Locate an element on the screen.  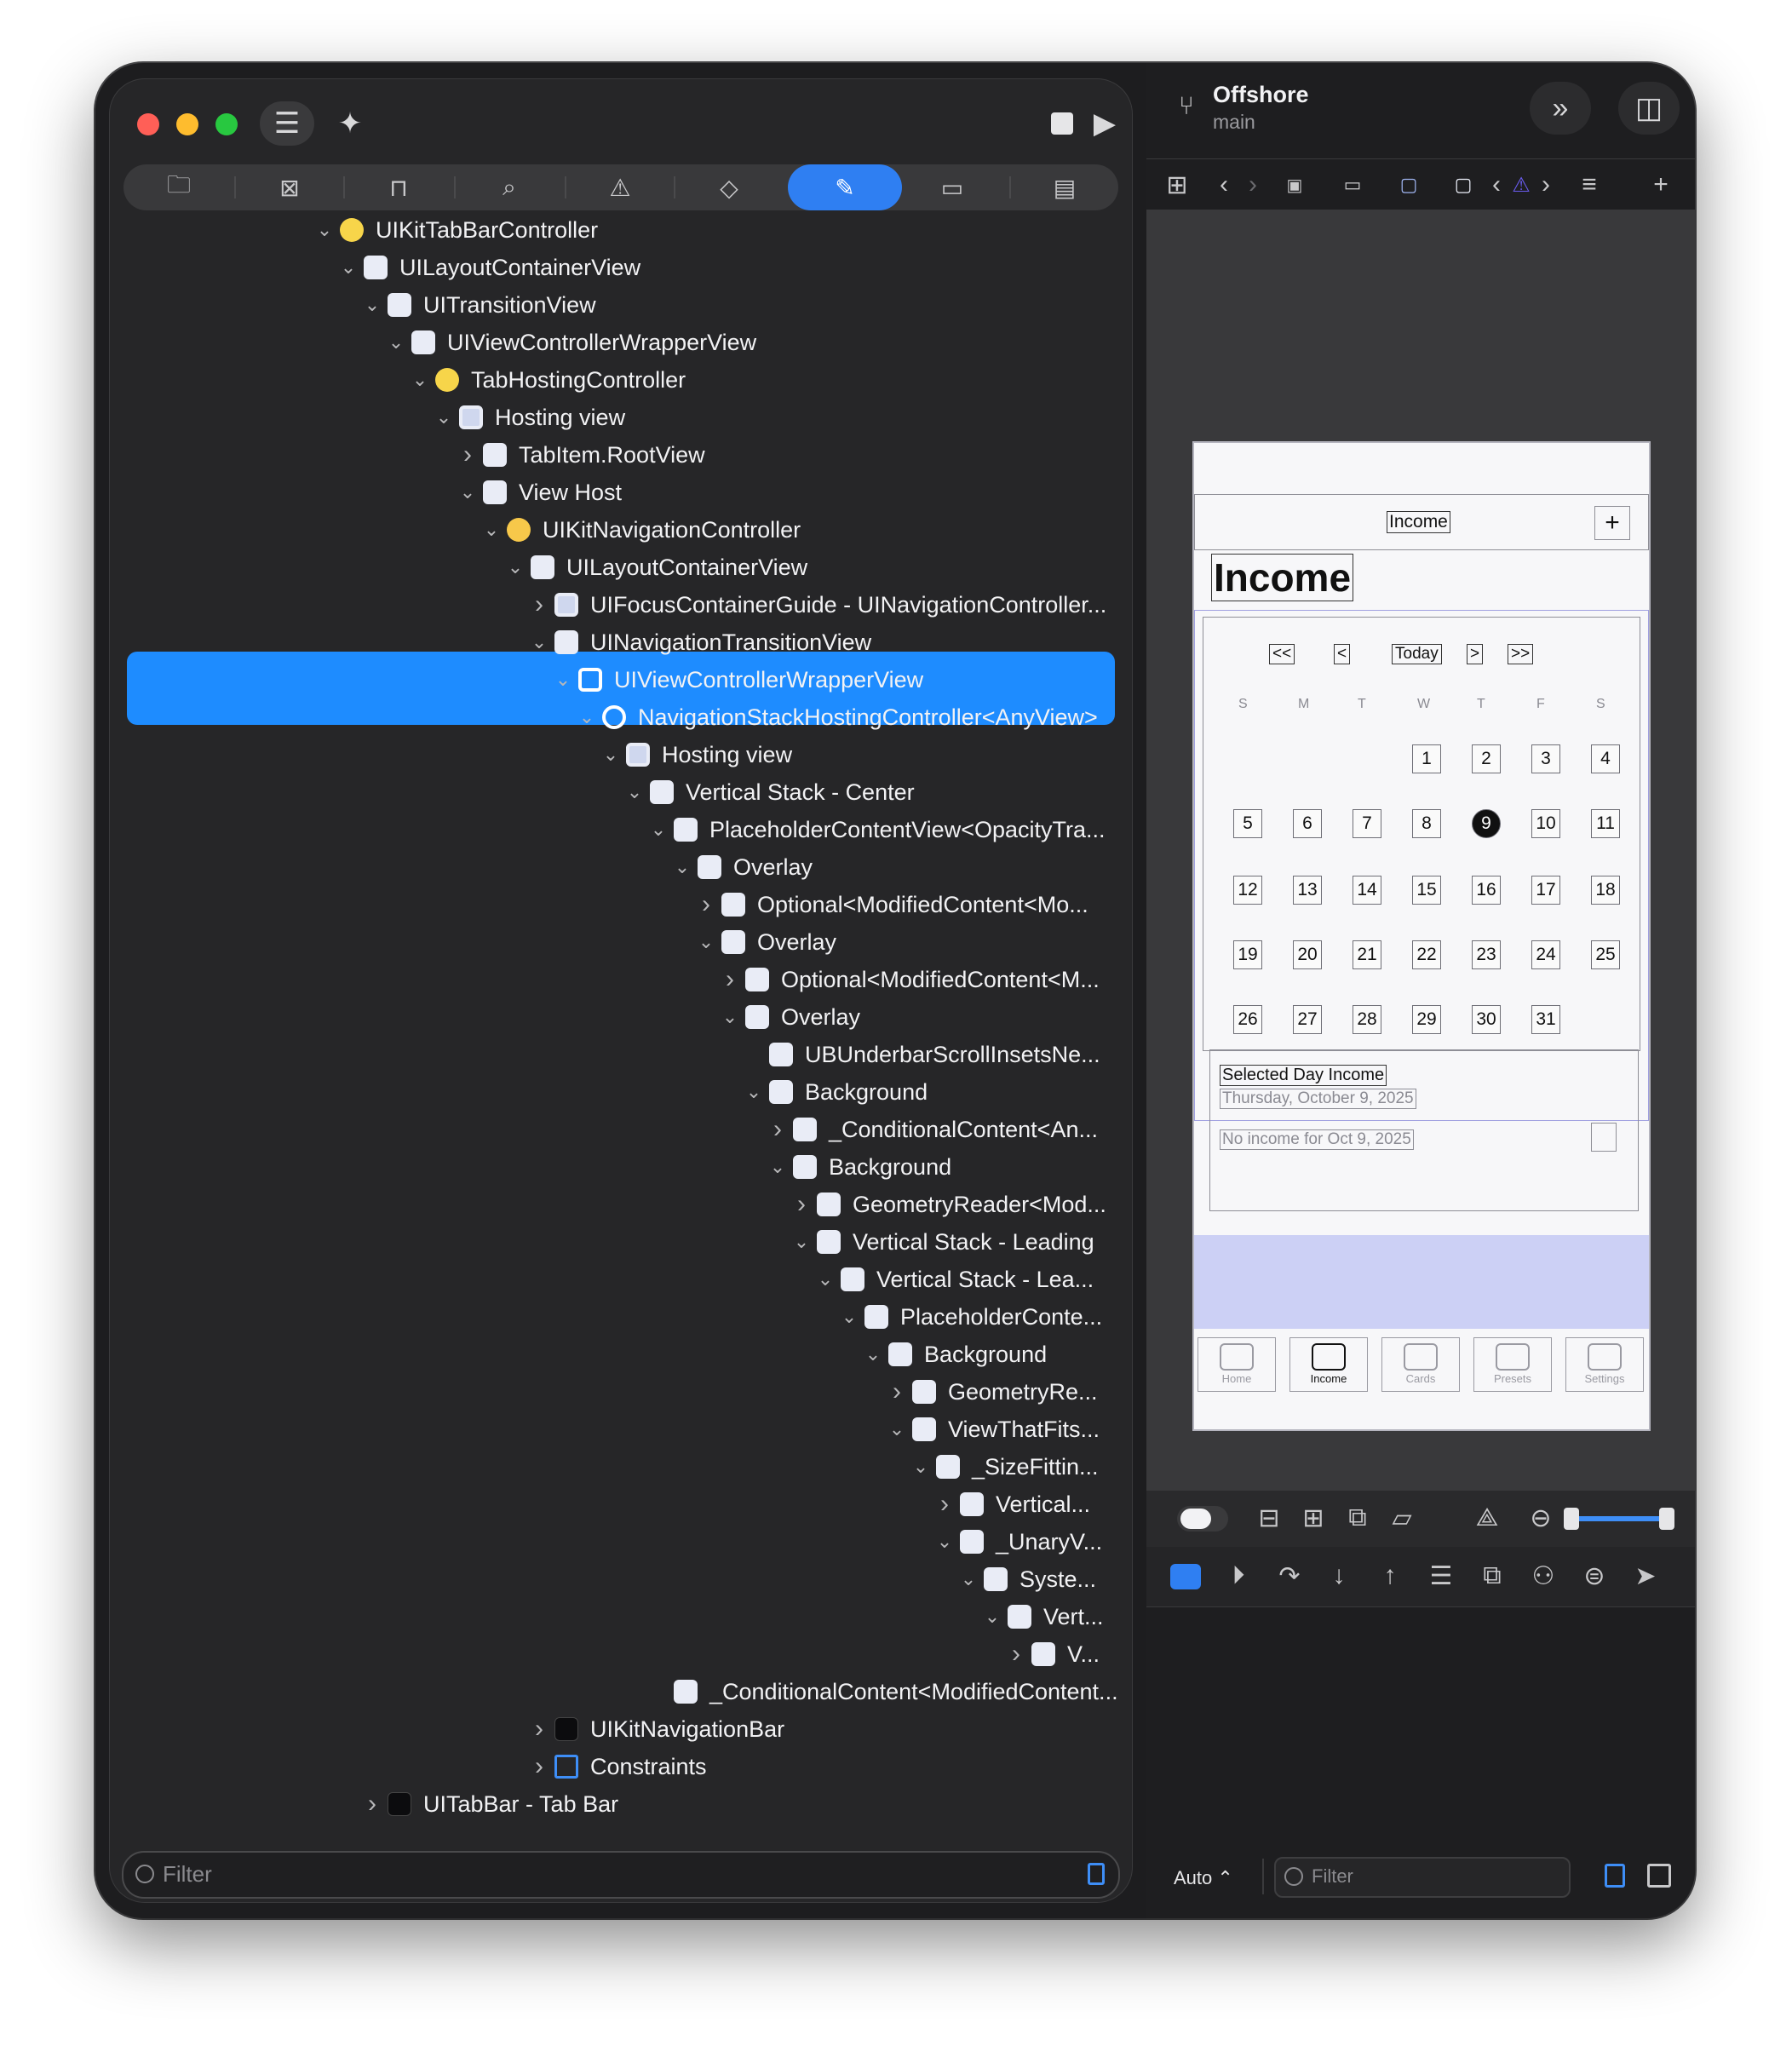
calendar-day: 20 is located at coordinates (1307, 955).